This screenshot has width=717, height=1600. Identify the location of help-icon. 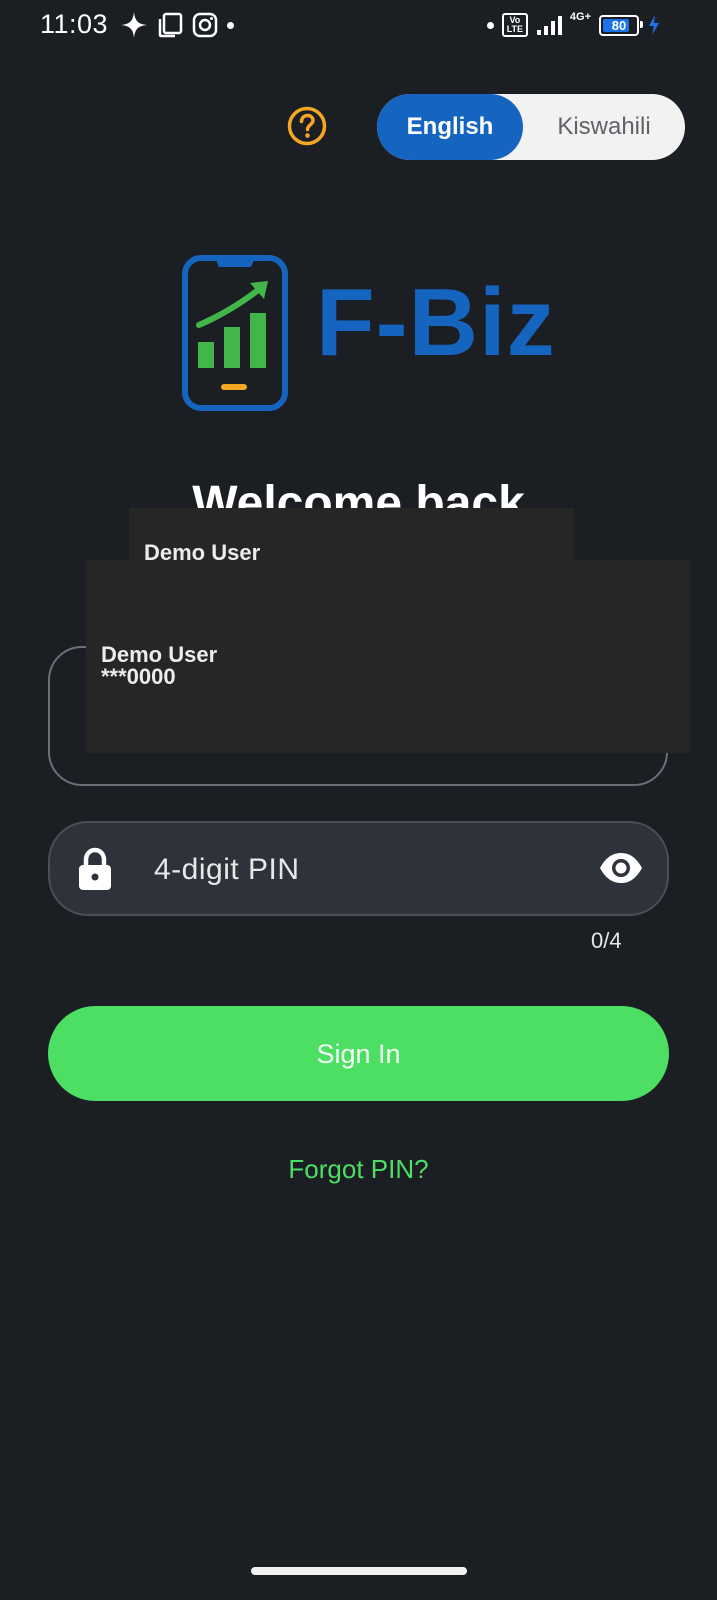
(307, 126).